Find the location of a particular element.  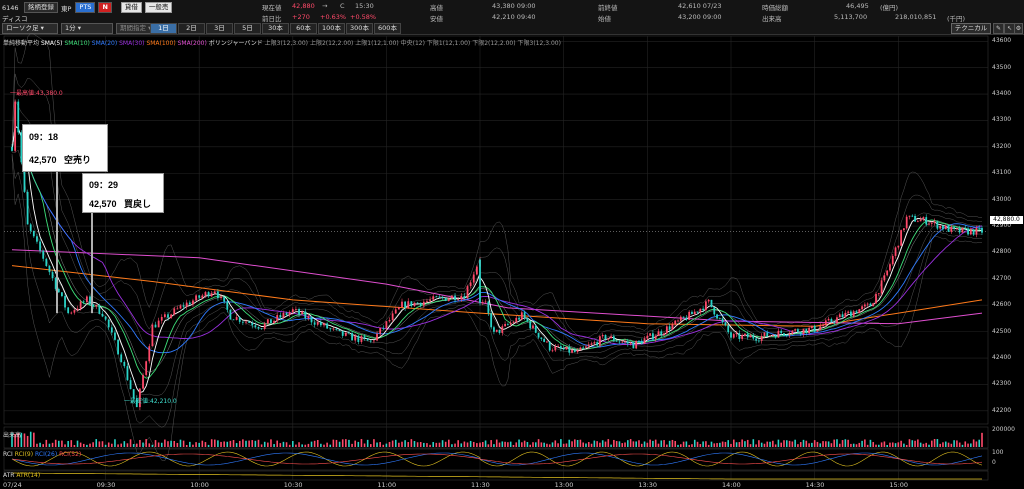

callout-2-action: 買戻し is located at coordinates (138, 204).